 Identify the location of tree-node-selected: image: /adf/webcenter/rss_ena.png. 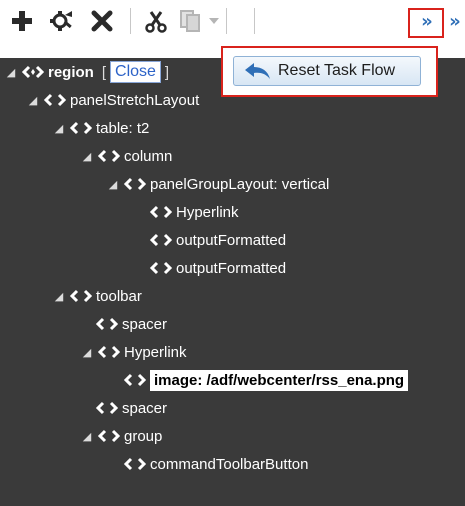
(265, 380).